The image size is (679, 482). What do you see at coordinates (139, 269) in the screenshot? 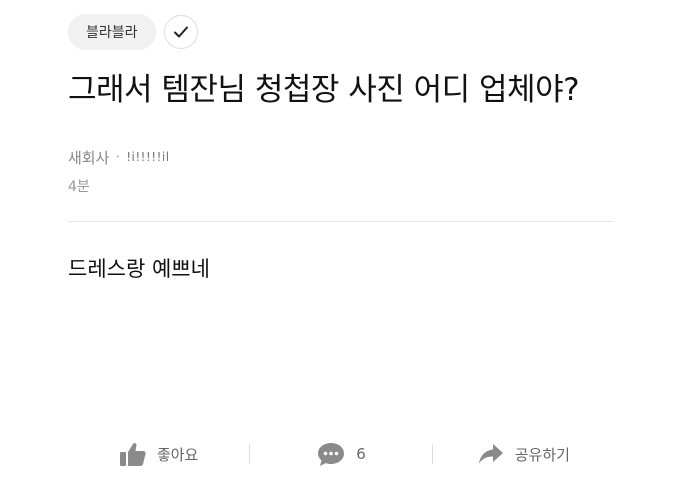
I see `post-body: 드레스랑 예쁘네` at bounding box center [139, 269].